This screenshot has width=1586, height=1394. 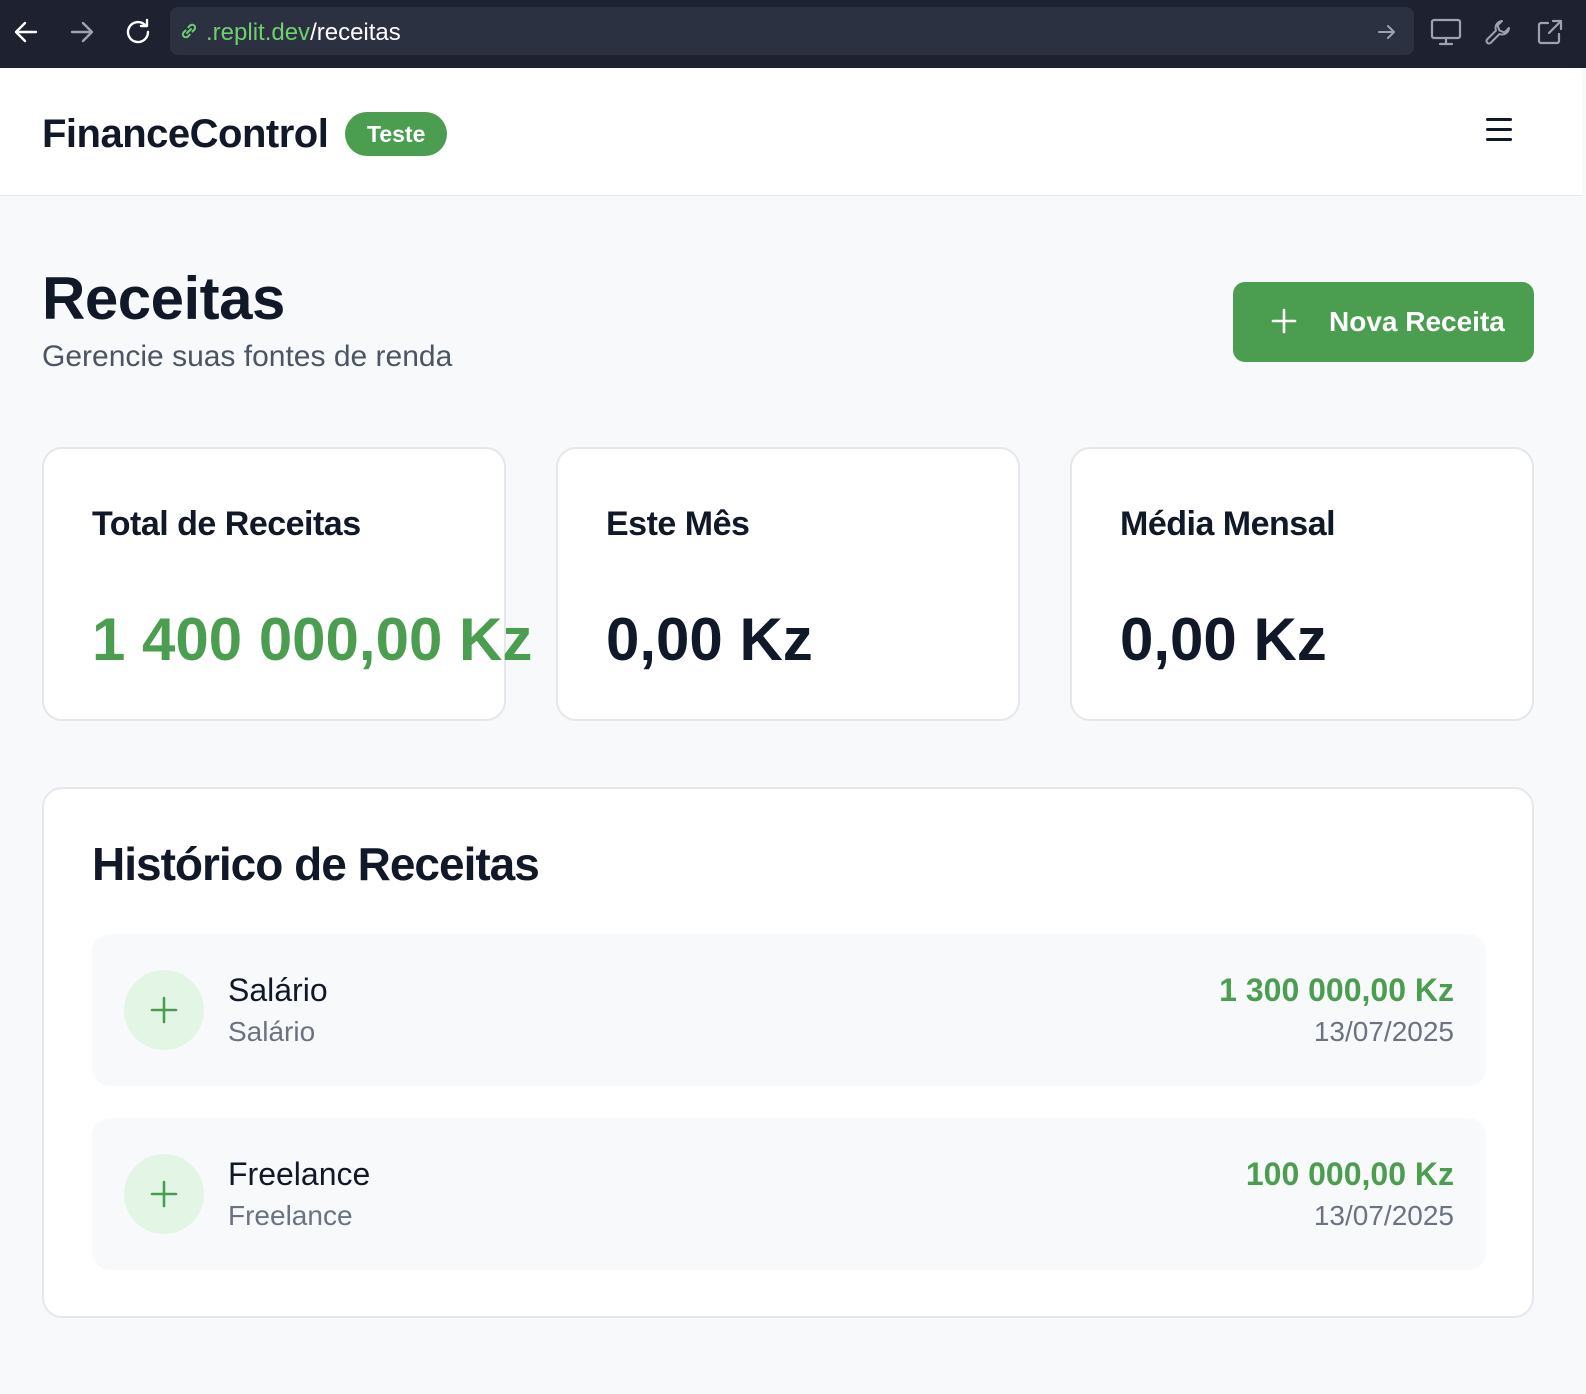 I want to click on wrench-icon, so click(x=1498, y=32).